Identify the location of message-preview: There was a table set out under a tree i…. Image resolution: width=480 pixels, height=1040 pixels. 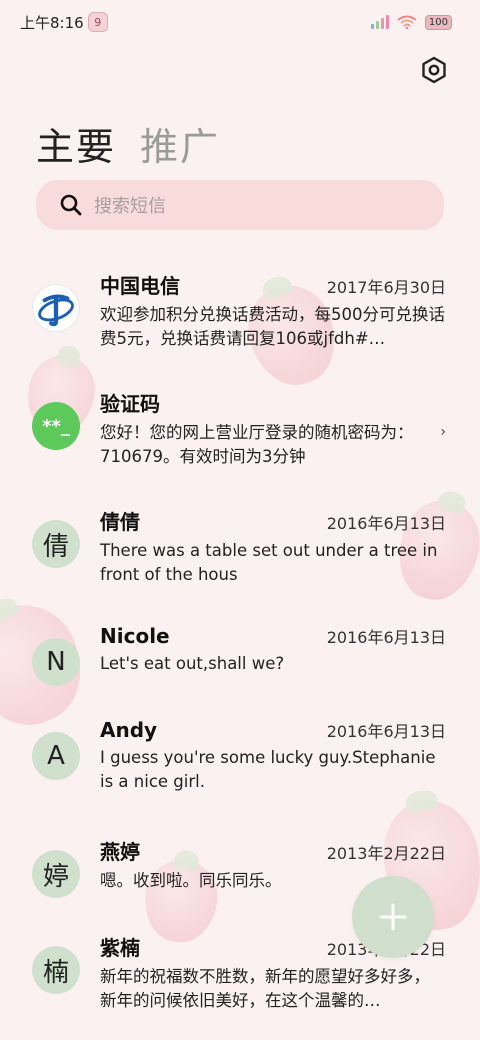
(269, 562).